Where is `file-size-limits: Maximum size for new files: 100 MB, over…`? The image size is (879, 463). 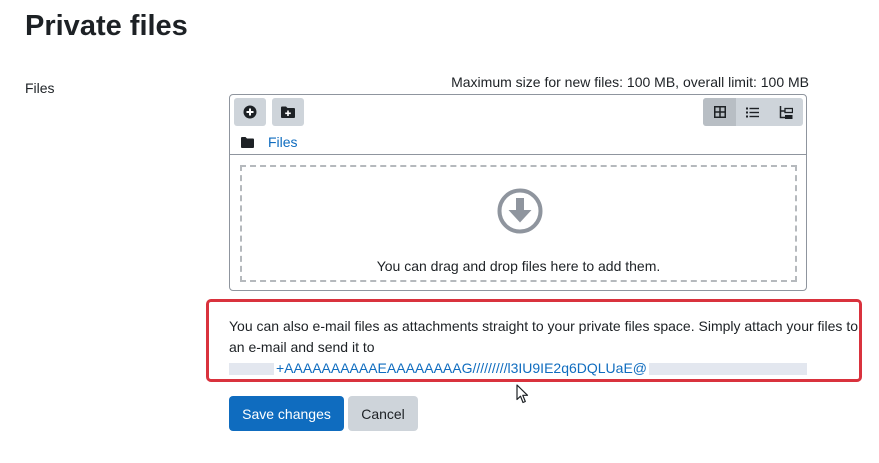 file-size-limits: Maximum size for new files: 100 MB, over… is located at coordinates (630, 82).